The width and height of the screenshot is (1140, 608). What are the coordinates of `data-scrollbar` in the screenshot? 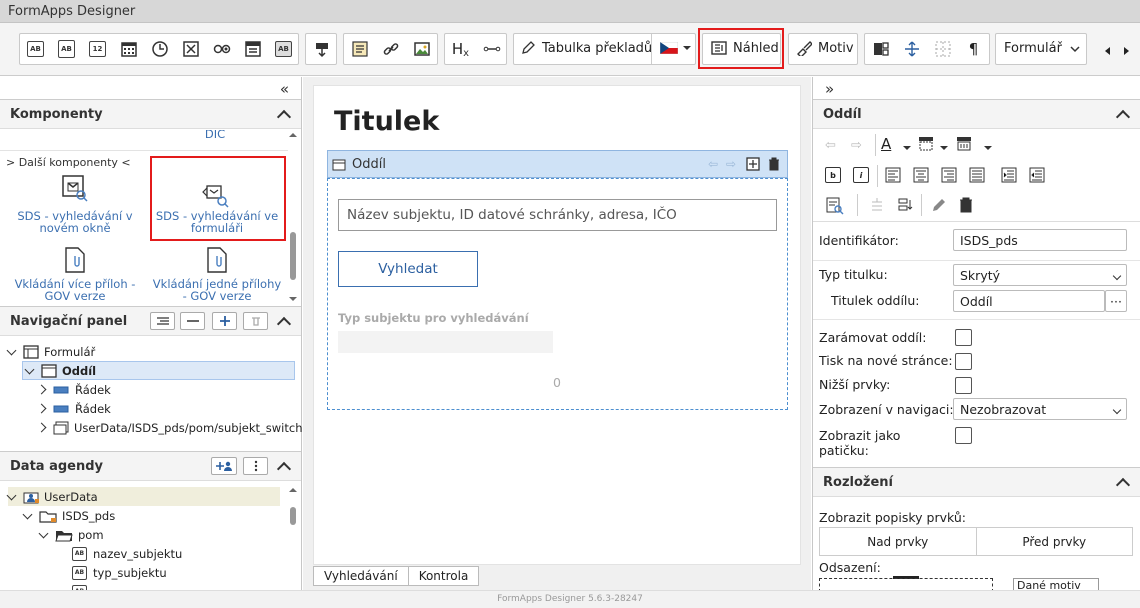 It's located at (293, 537).